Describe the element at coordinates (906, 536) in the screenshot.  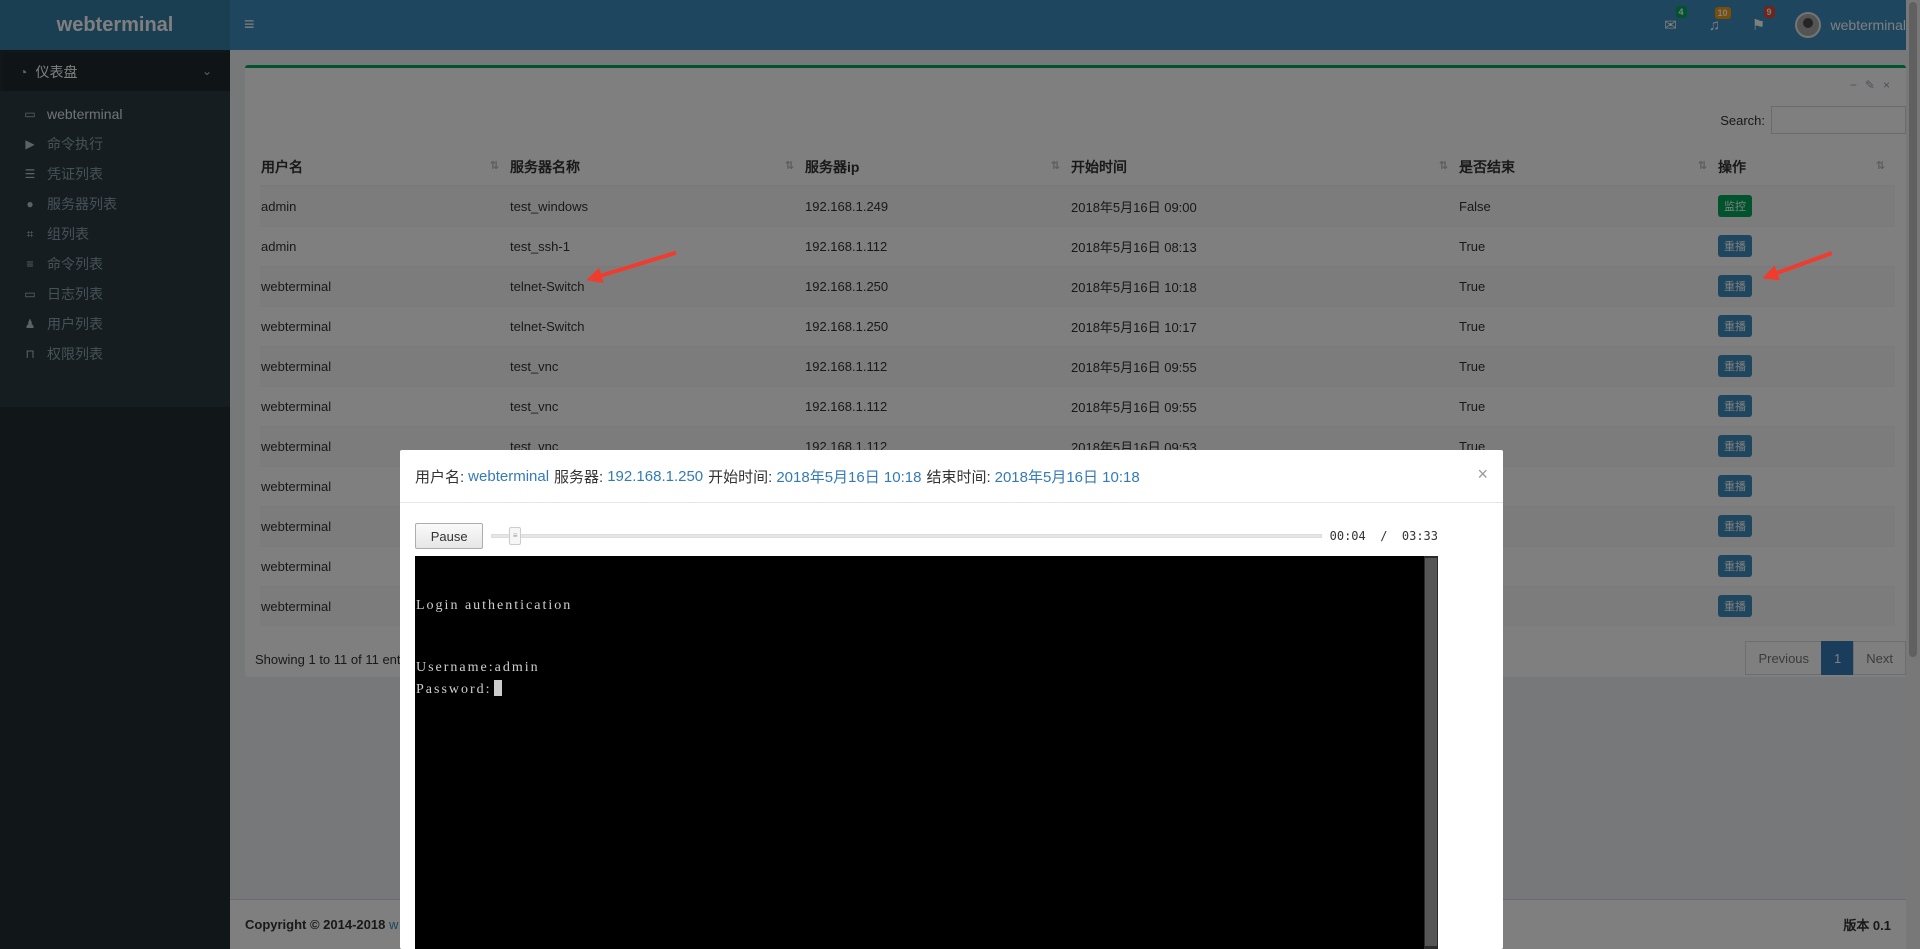
I see `progress-slider: ≡` at that location.